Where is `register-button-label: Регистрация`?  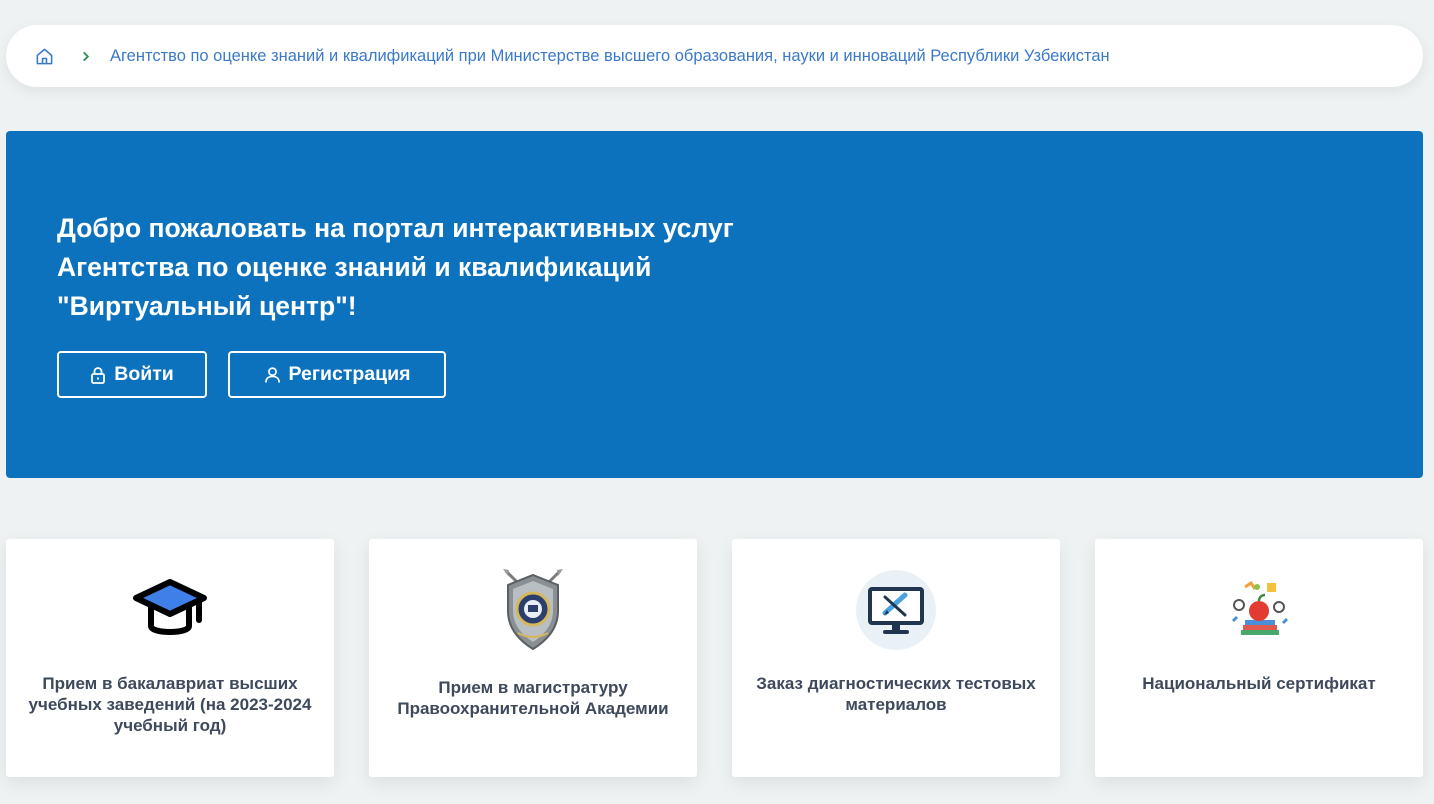
register-button-label: Регистрация is located at coordinates (349, 374).